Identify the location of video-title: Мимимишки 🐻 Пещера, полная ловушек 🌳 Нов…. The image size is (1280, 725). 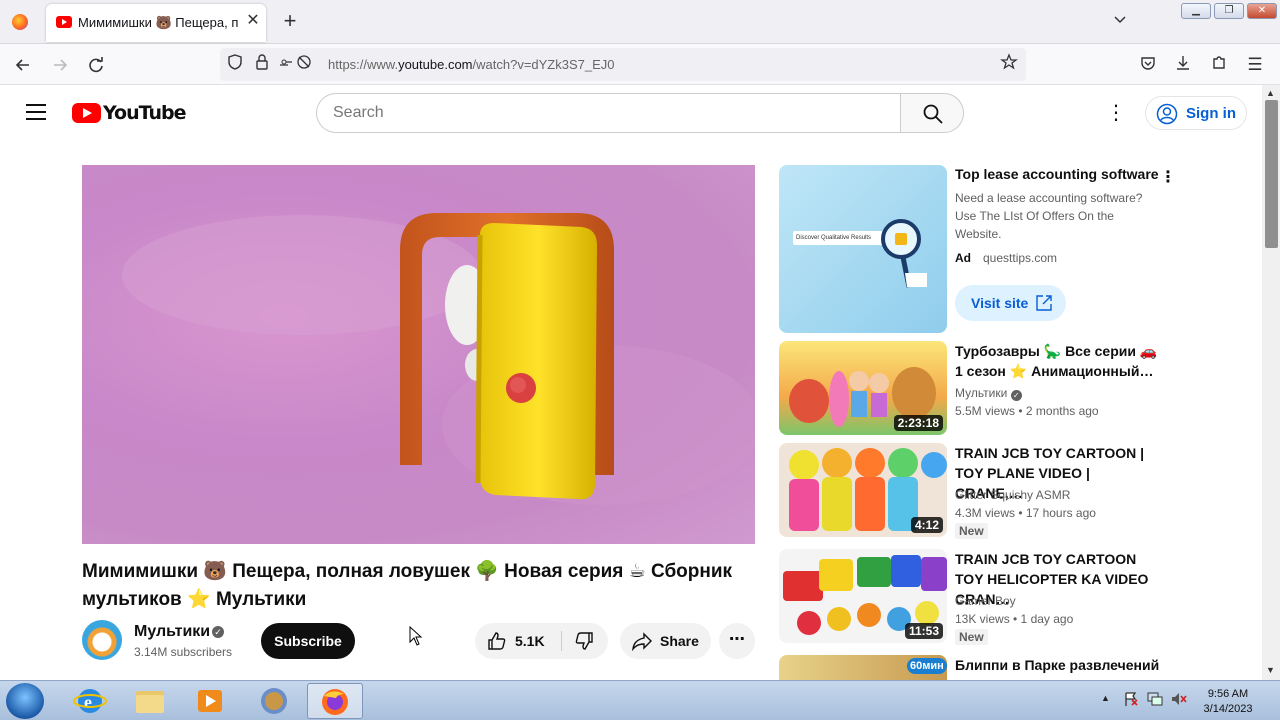
(407, 585).